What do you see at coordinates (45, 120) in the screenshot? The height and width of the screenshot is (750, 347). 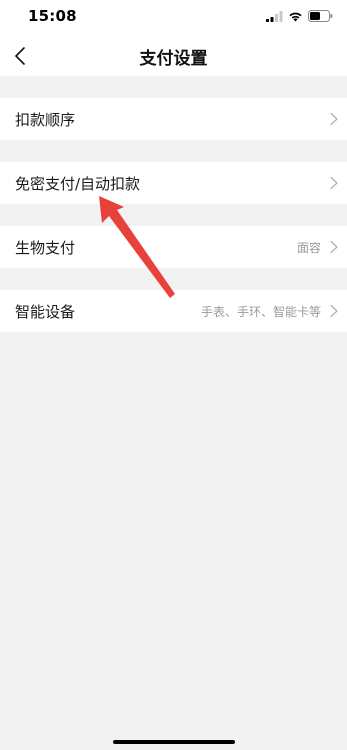 I see `settings-item-label: 扣款顺序` at bounding box center [45, 120].